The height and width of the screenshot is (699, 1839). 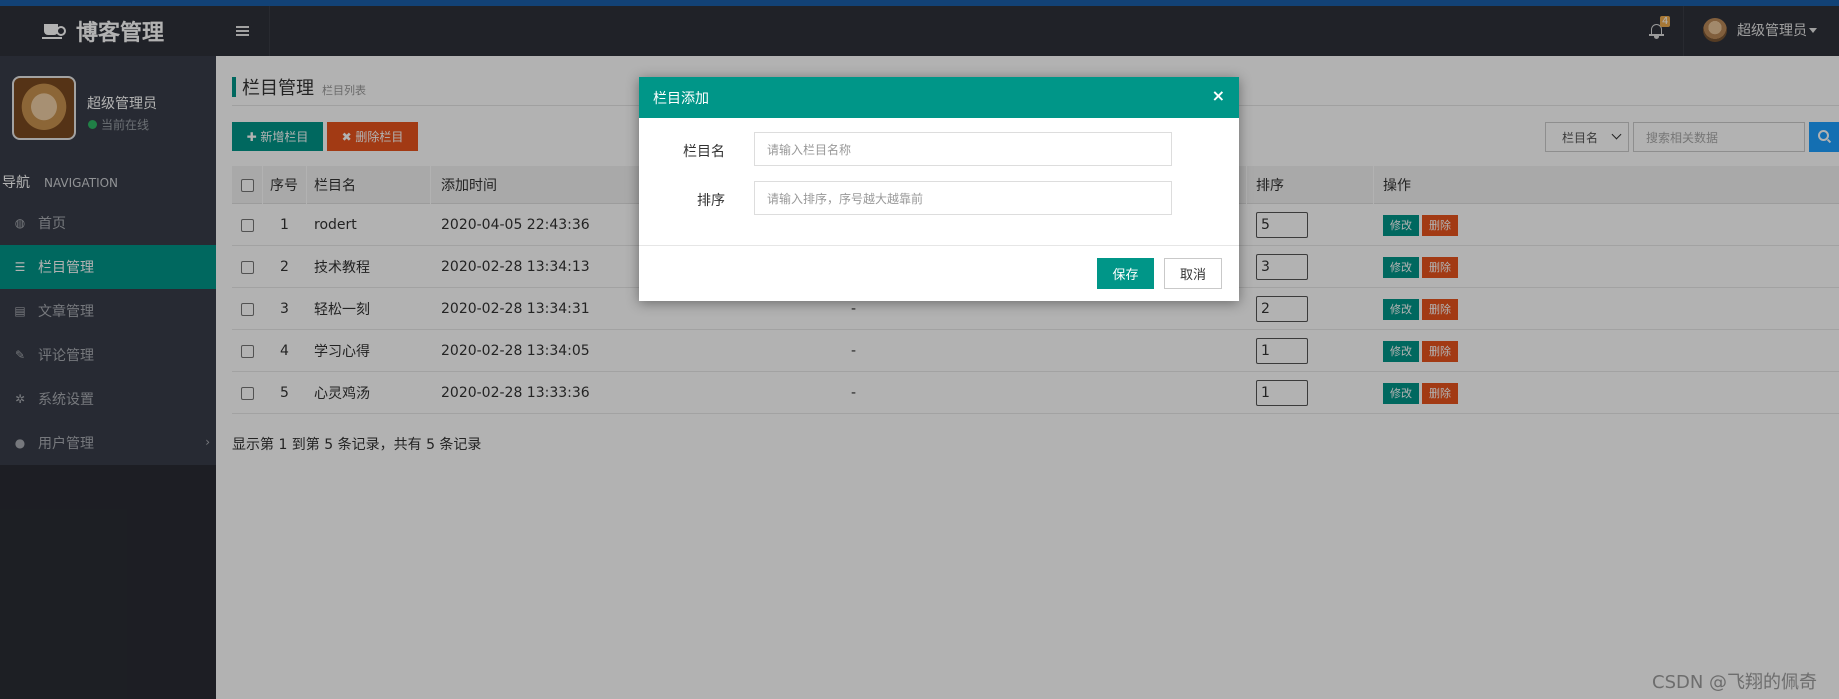 What do you see at coordinates (1193, 273) in the screenshot?
I see `cancel-button: 取消` at bounding box center [1193, 273].